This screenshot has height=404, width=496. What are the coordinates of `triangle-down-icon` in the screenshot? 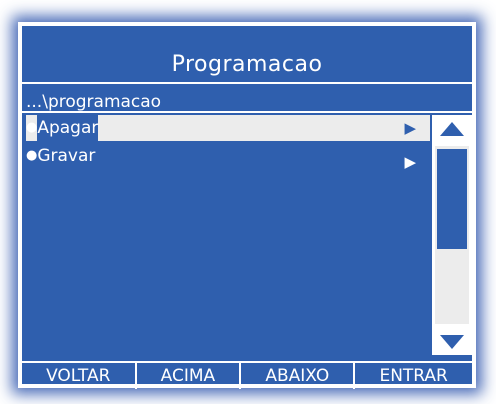 It's located at (452, 342).